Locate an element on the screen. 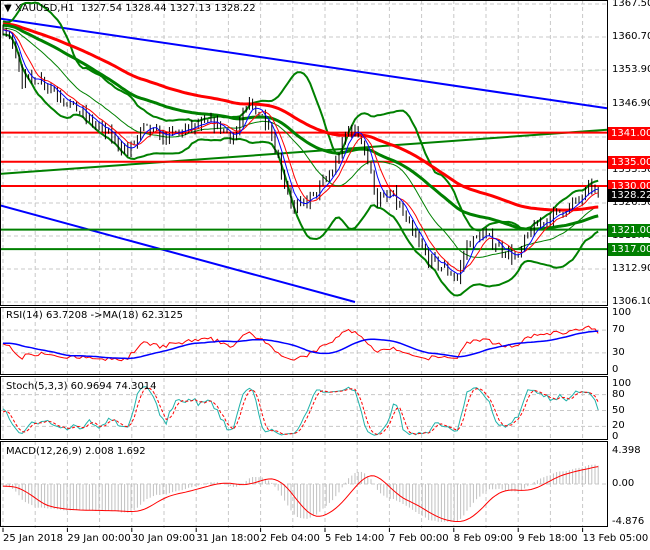 This screenshot has width=650, height=550. level-price-tag: 1321.00 is located at coordinates (629, 230).